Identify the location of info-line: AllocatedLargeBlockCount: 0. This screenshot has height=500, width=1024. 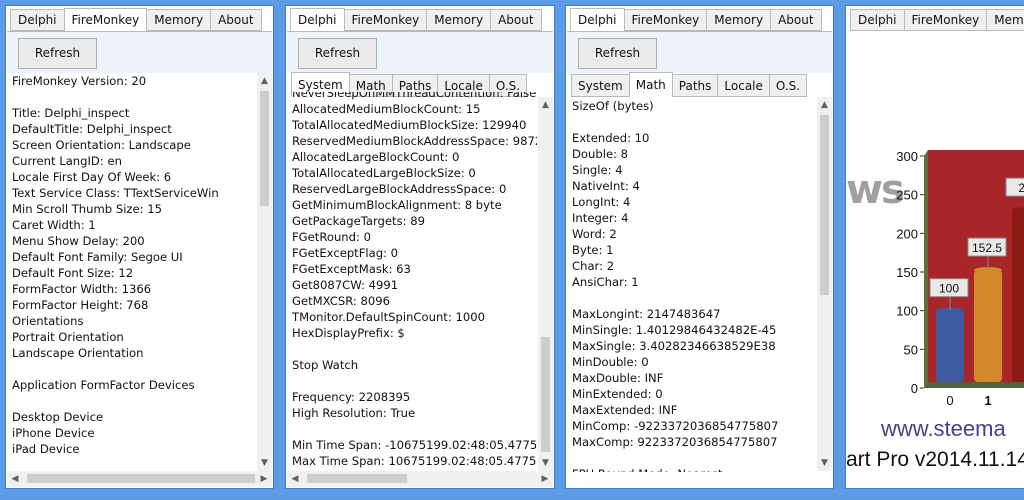
(376, 157).